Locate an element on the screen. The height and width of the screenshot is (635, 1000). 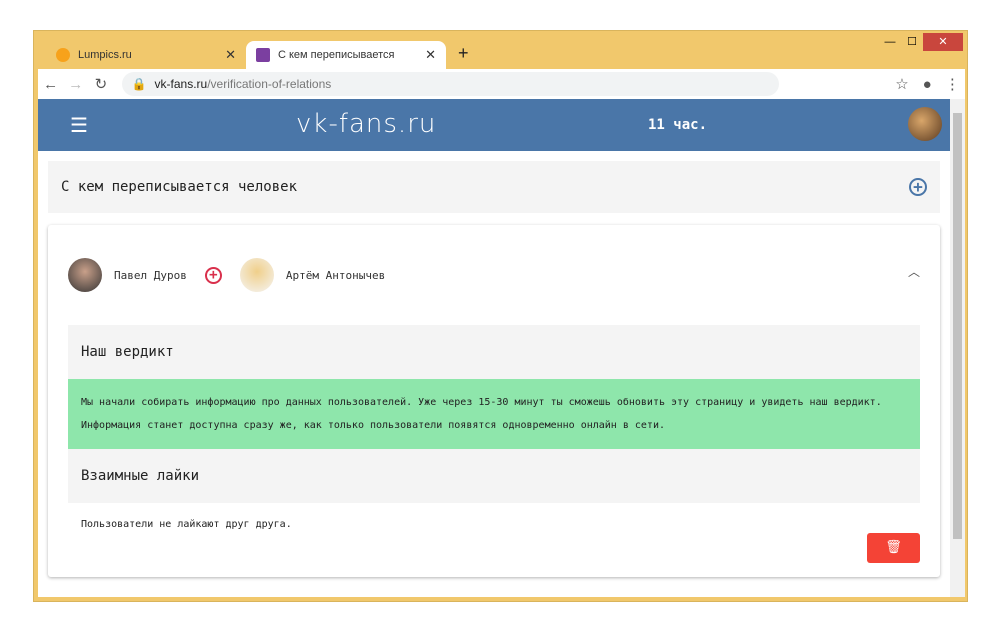
more-icon: ⋮ is located at coordinates (952, 84).